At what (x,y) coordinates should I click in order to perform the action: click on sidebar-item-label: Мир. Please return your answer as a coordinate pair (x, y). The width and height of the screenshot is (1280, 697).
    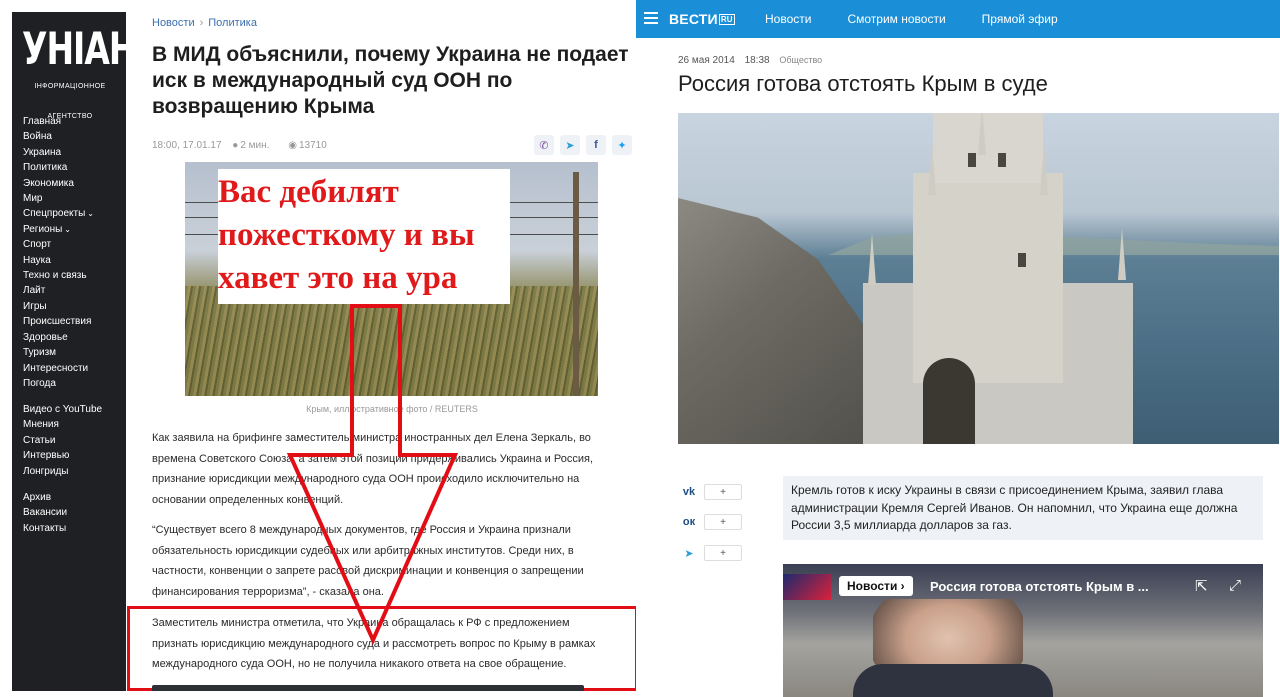
    Looking at the image, I should click on (33, 199).